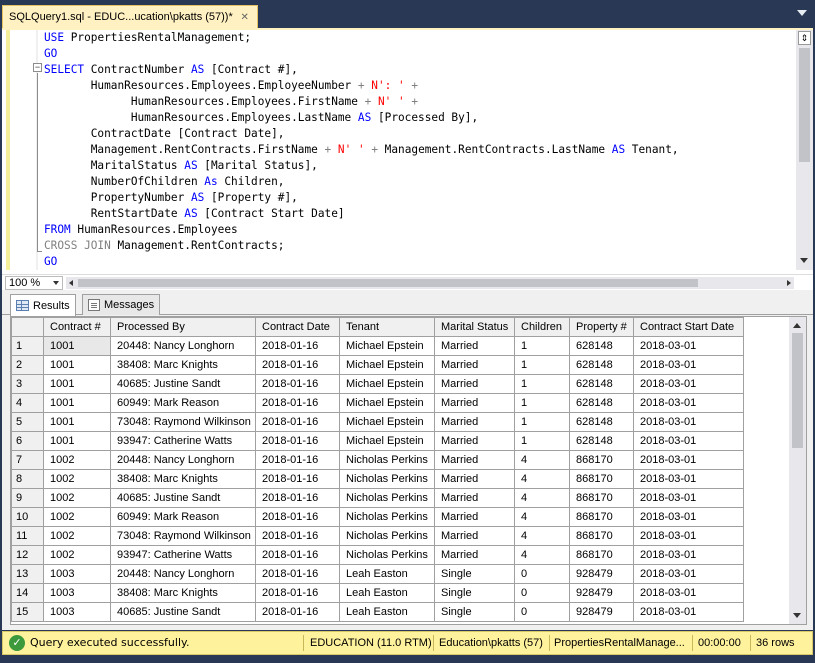 Image resolution: width=815 pixels, height=663 pixels. What do you see at coordinates (601, 593) in the screenshot?
I see `grid-cell: 928479` at bounding box center [601, 593].